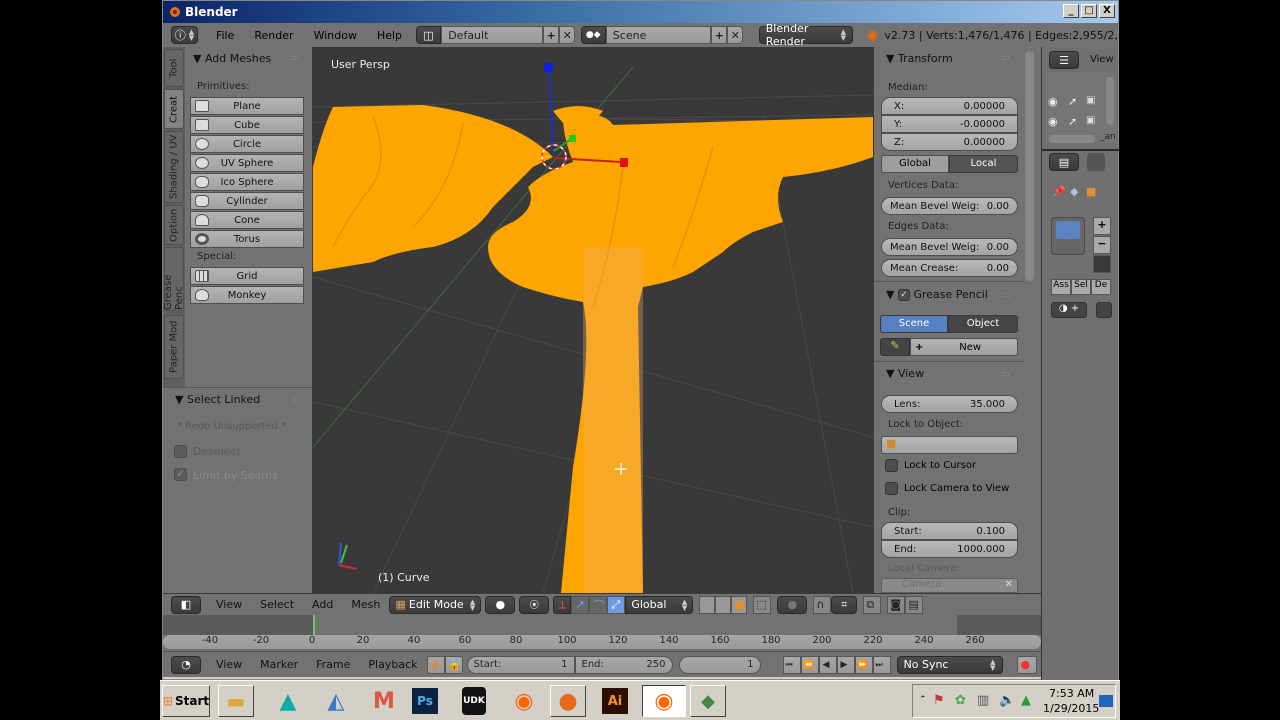 This screenshot has width=1280, height=720. What do you see at coordinates (225, 35) in the screenshot?
I see `menu-file: File` at bounding box center [225, 35].